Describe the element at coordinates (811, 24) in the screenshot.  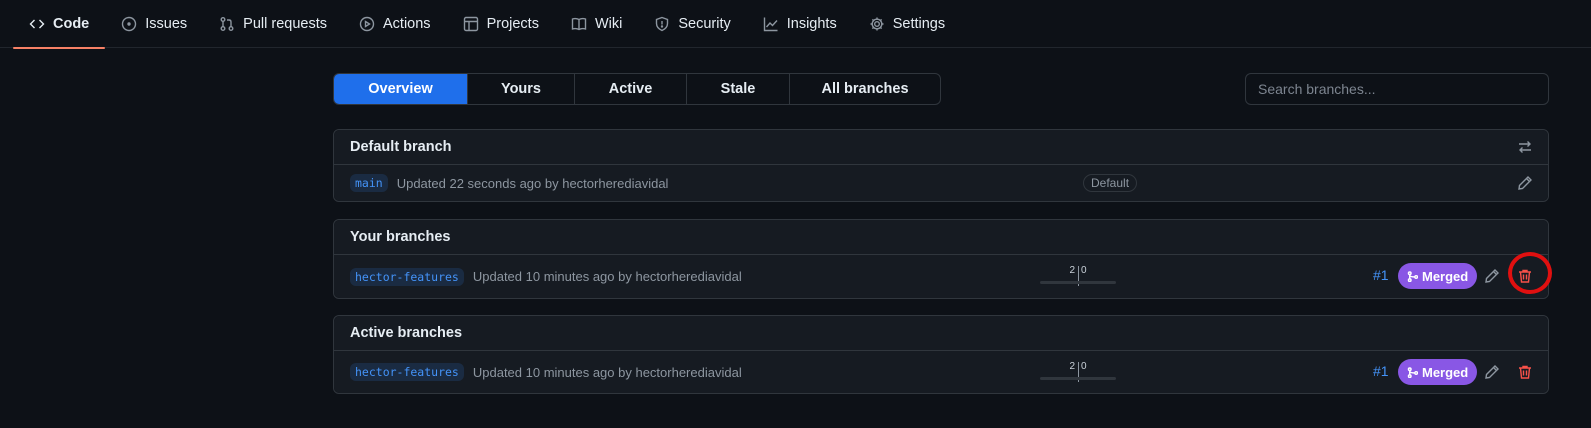
I see `nav-insights-label: Insights` at that location.